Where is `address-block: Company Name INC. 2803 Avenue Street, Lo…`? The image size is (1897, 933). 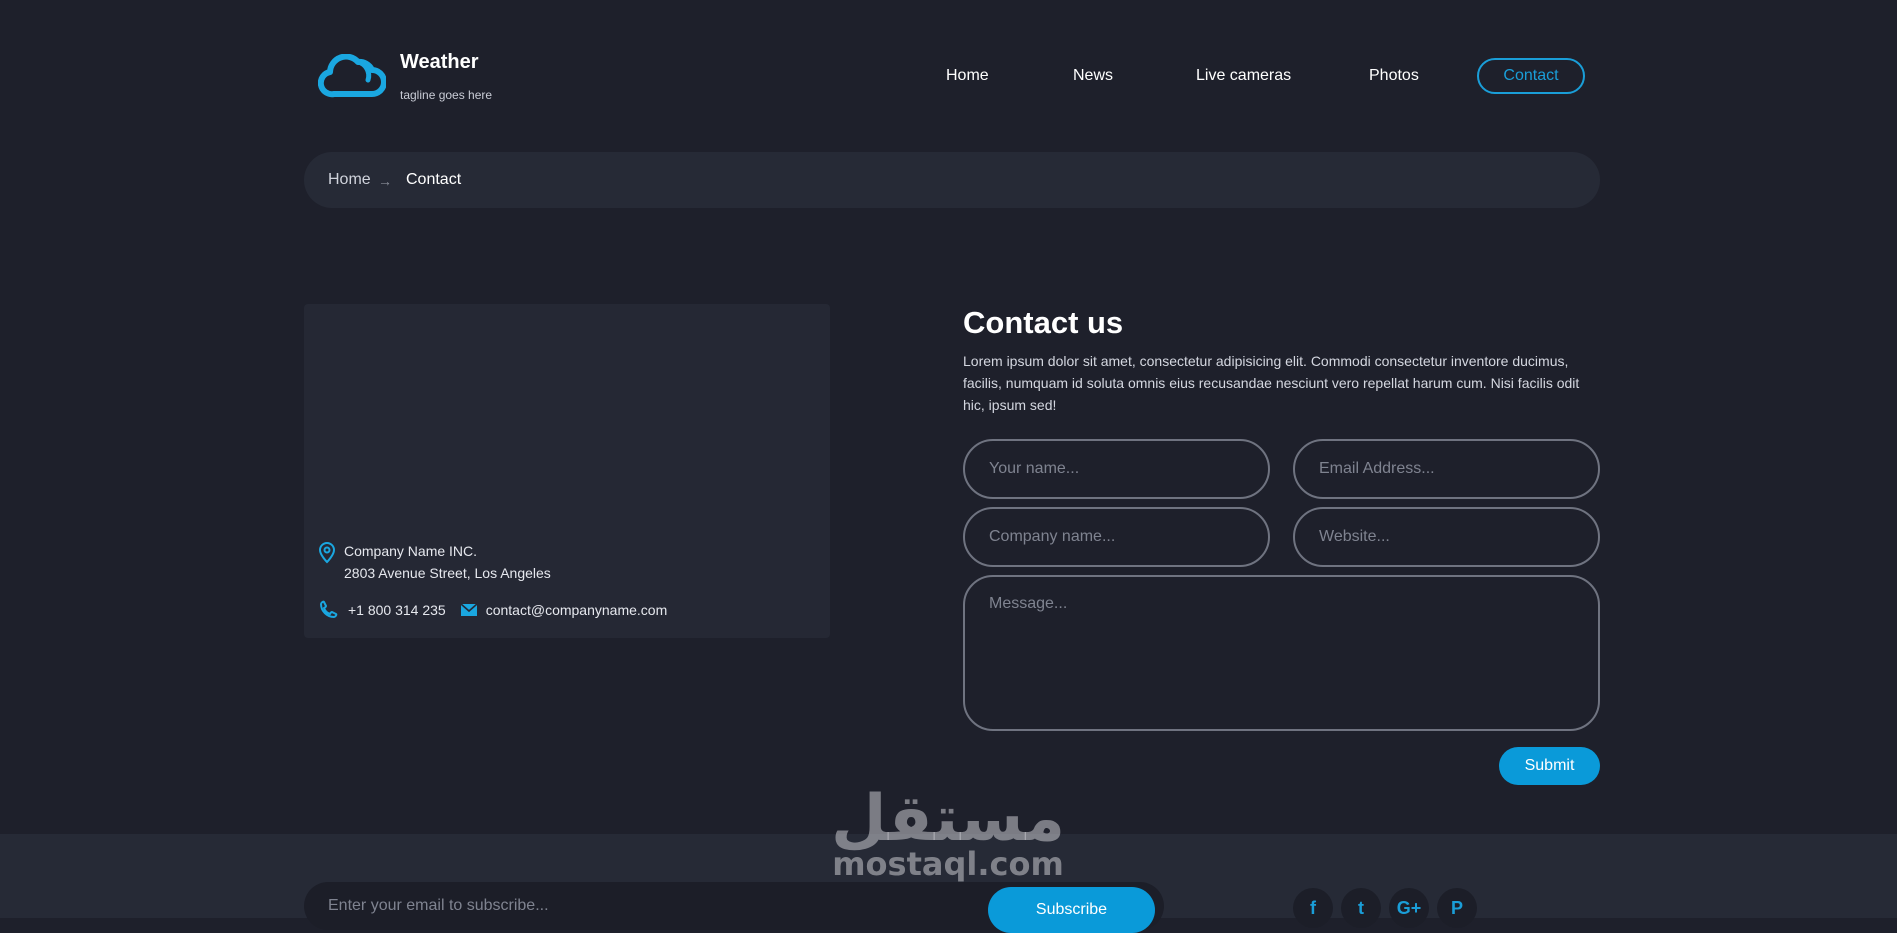
address-block: Company Name INC. 2803 Avenue Street, Lo… is located at coordinates (434, 562).